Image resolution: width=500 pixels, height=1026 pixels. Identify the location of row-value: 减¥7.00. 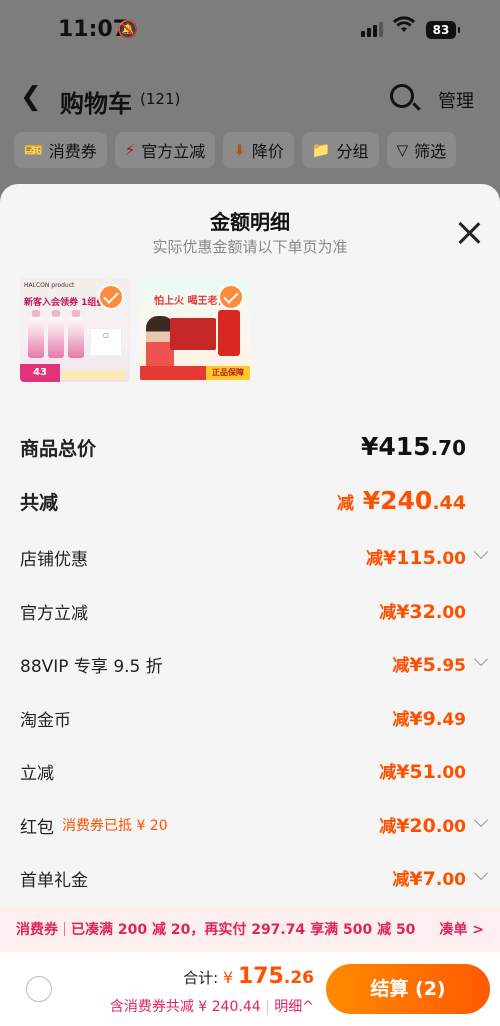
(429, 879).